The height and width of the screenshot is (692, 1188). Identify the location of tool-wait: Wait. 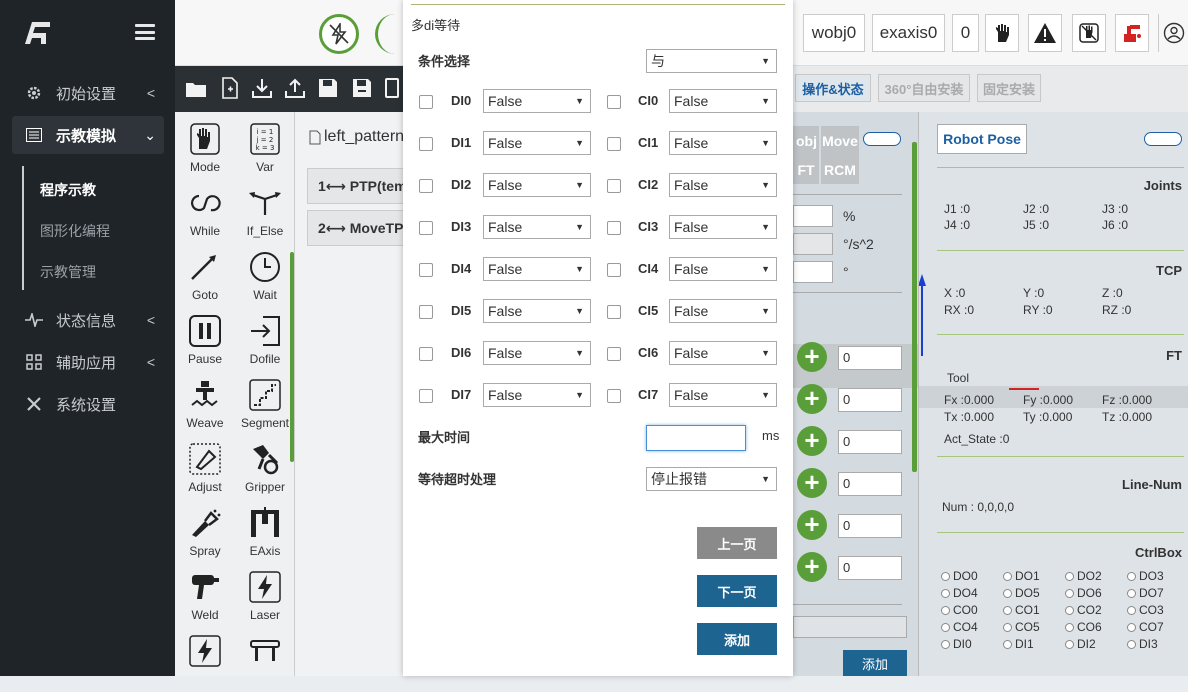
(265, 276).